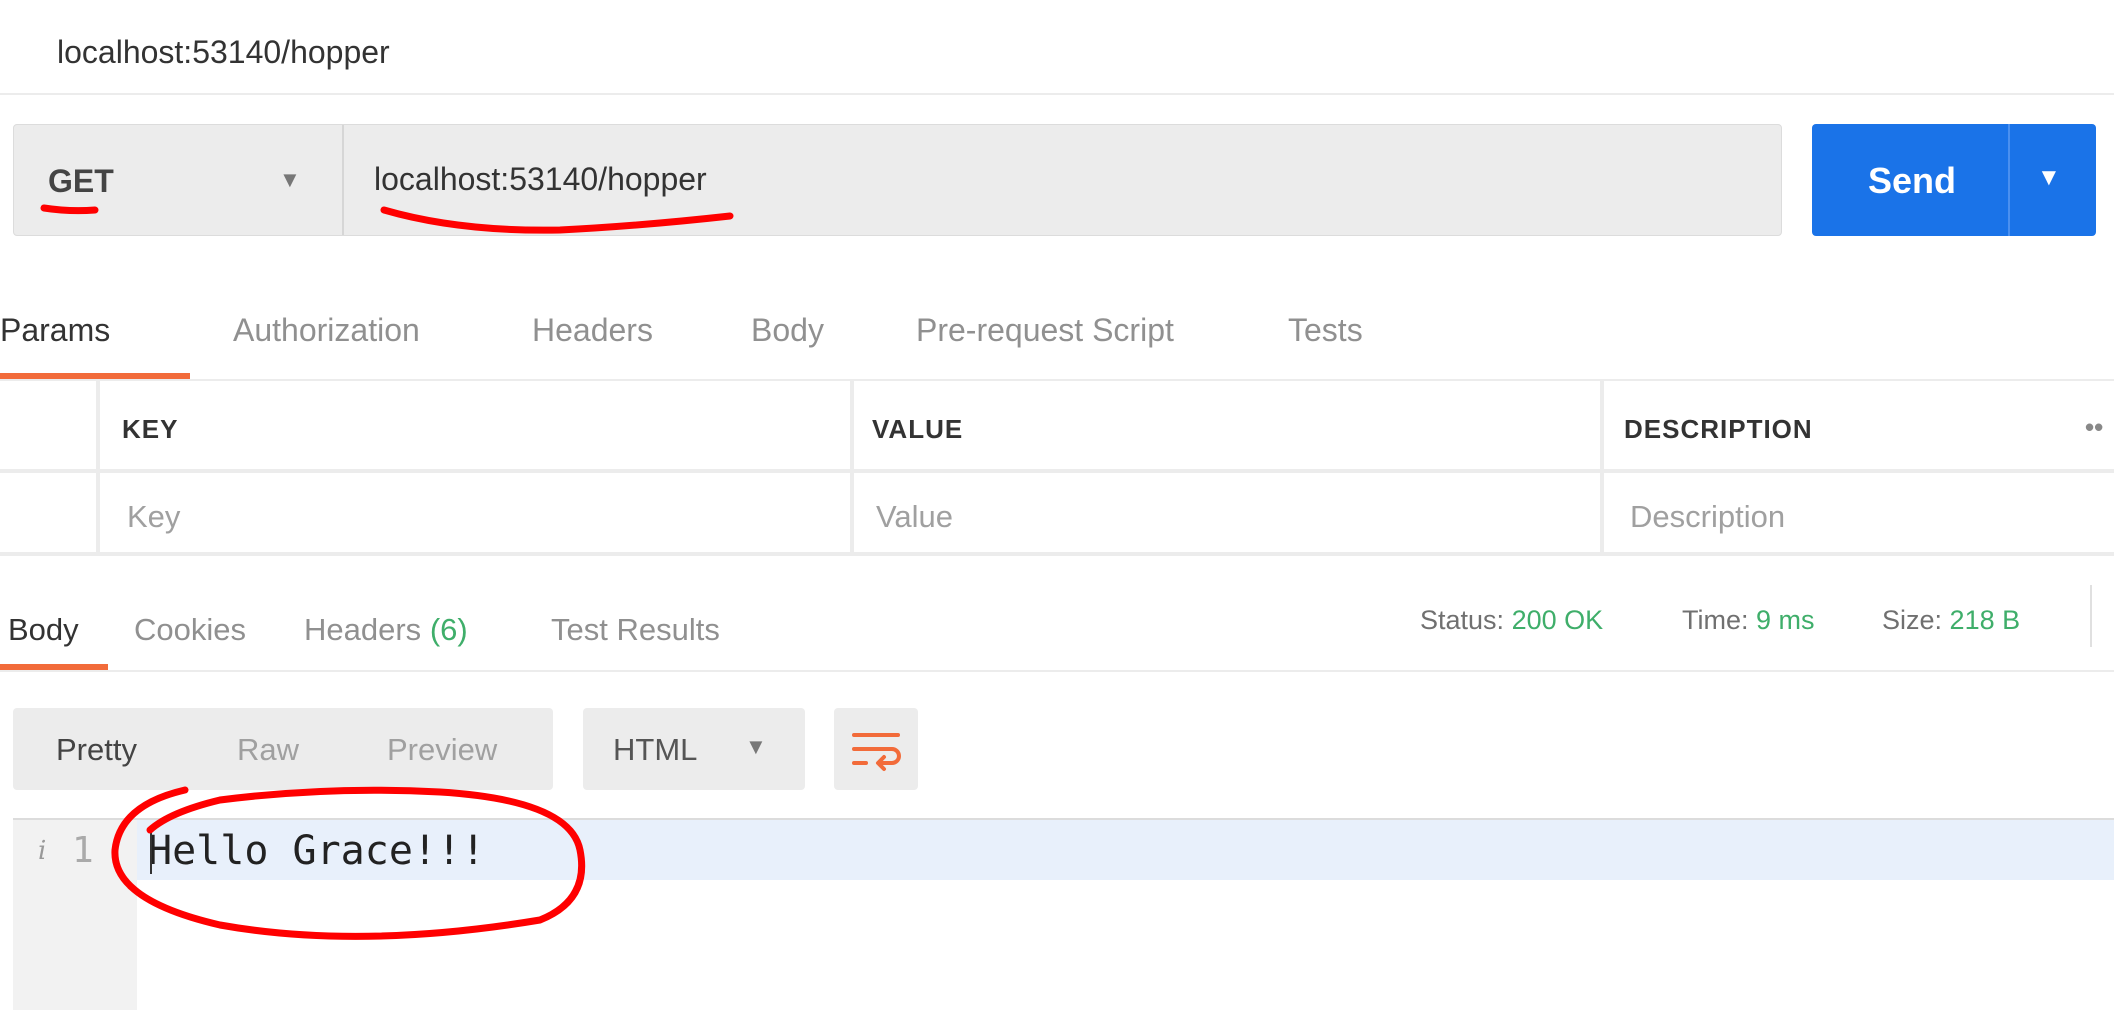 This screenshot has width=2114, height=1010. Describe the element at coordinates (1715, 620) in the screenshot. I see `time-label: Time:` at that location.